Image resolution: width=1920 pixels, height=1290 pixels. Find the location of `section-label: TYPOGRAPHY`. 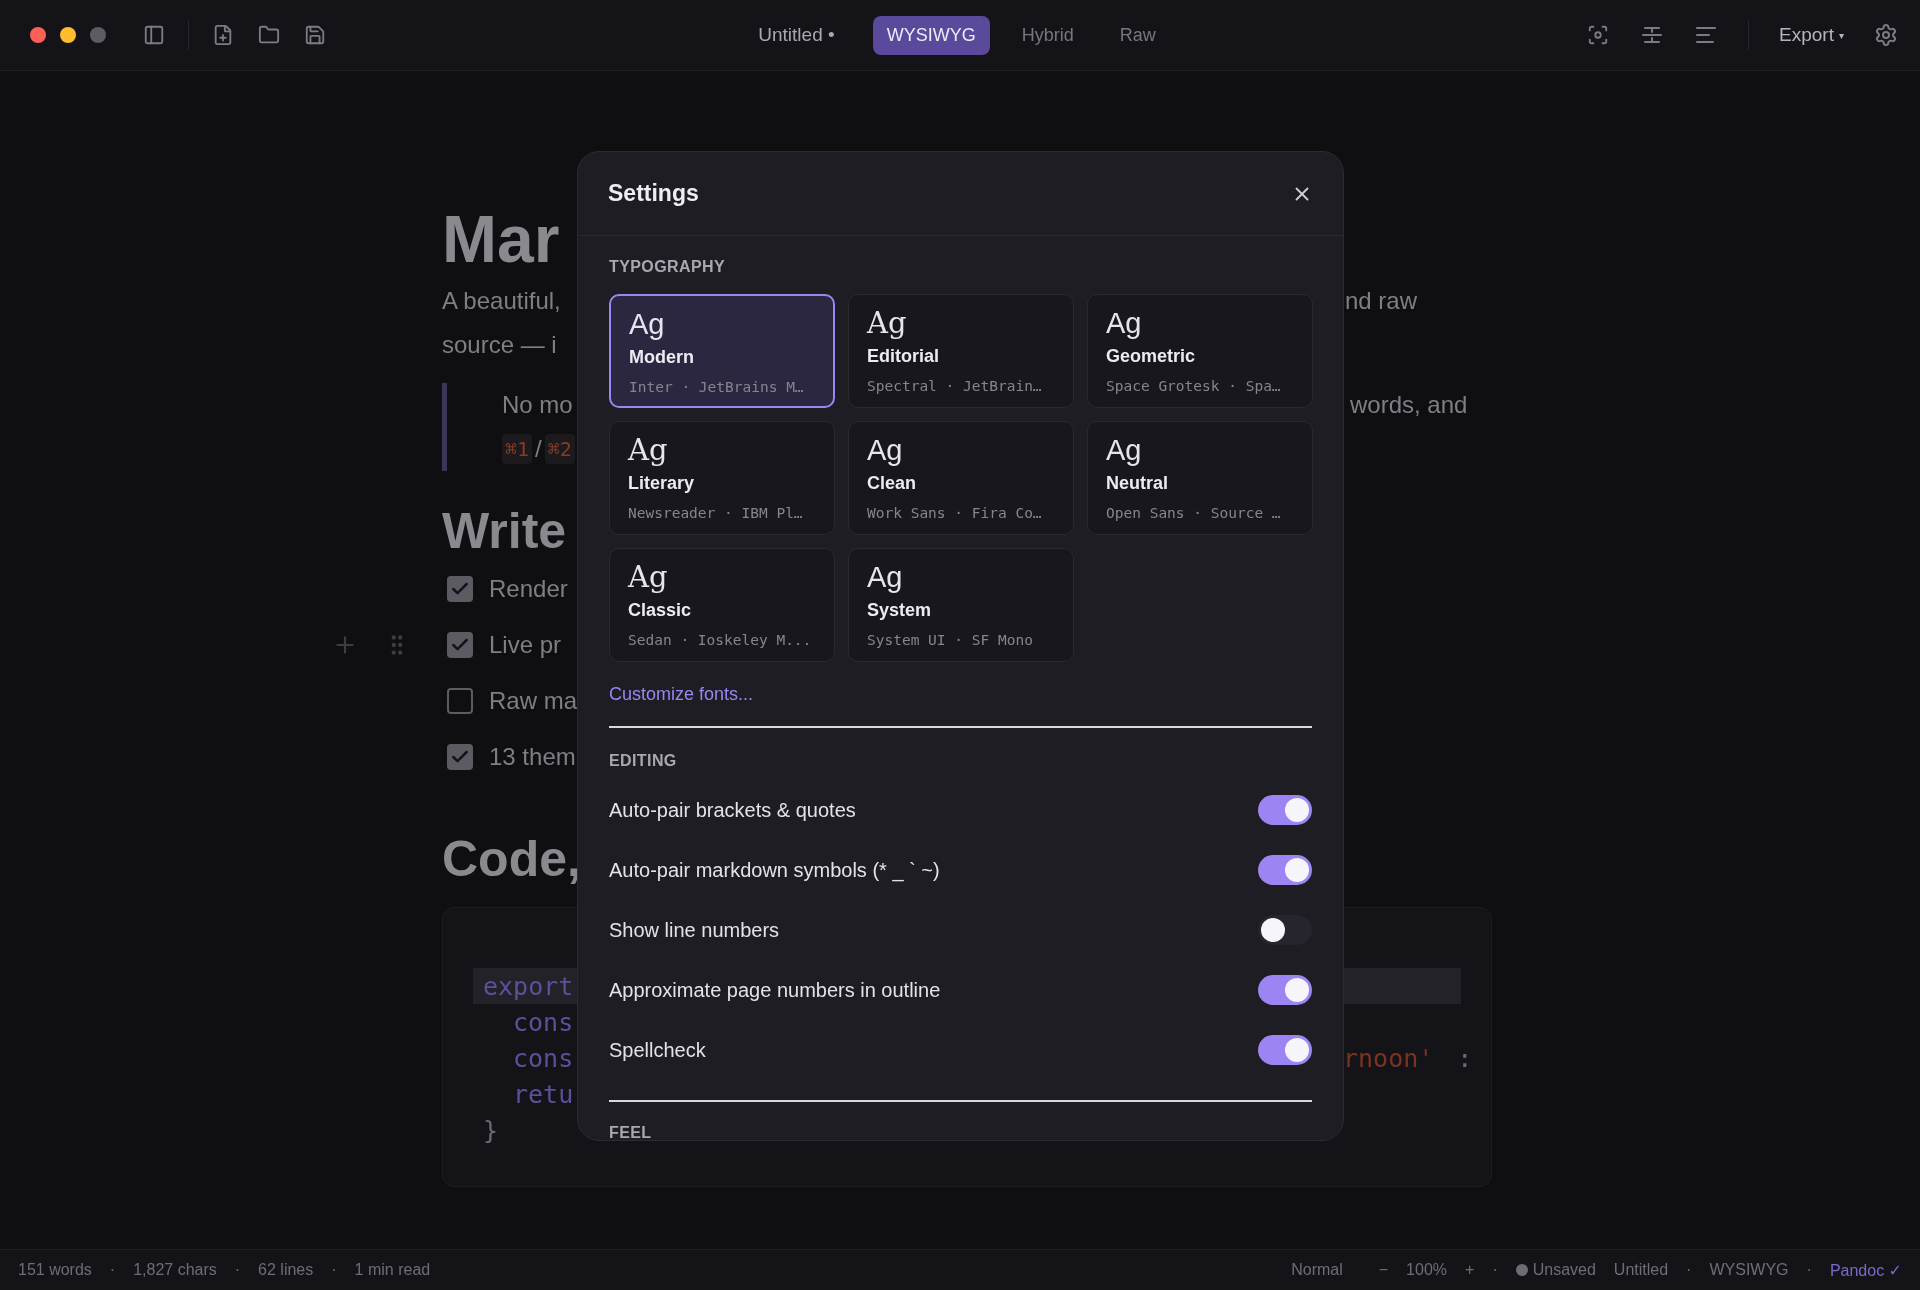

section-label: TYPOGRAPHY is located at coordinates (667, 267).